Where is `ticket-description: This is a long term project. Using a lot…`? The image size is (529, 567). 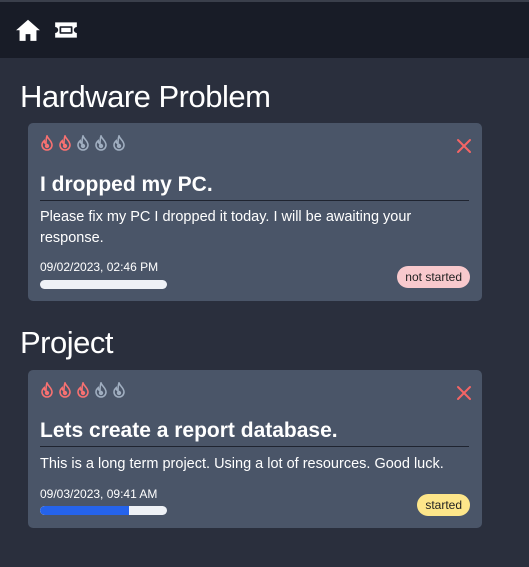 ticket-description: This is a long term project. Using a lot… is located at coordinates (242, 464).